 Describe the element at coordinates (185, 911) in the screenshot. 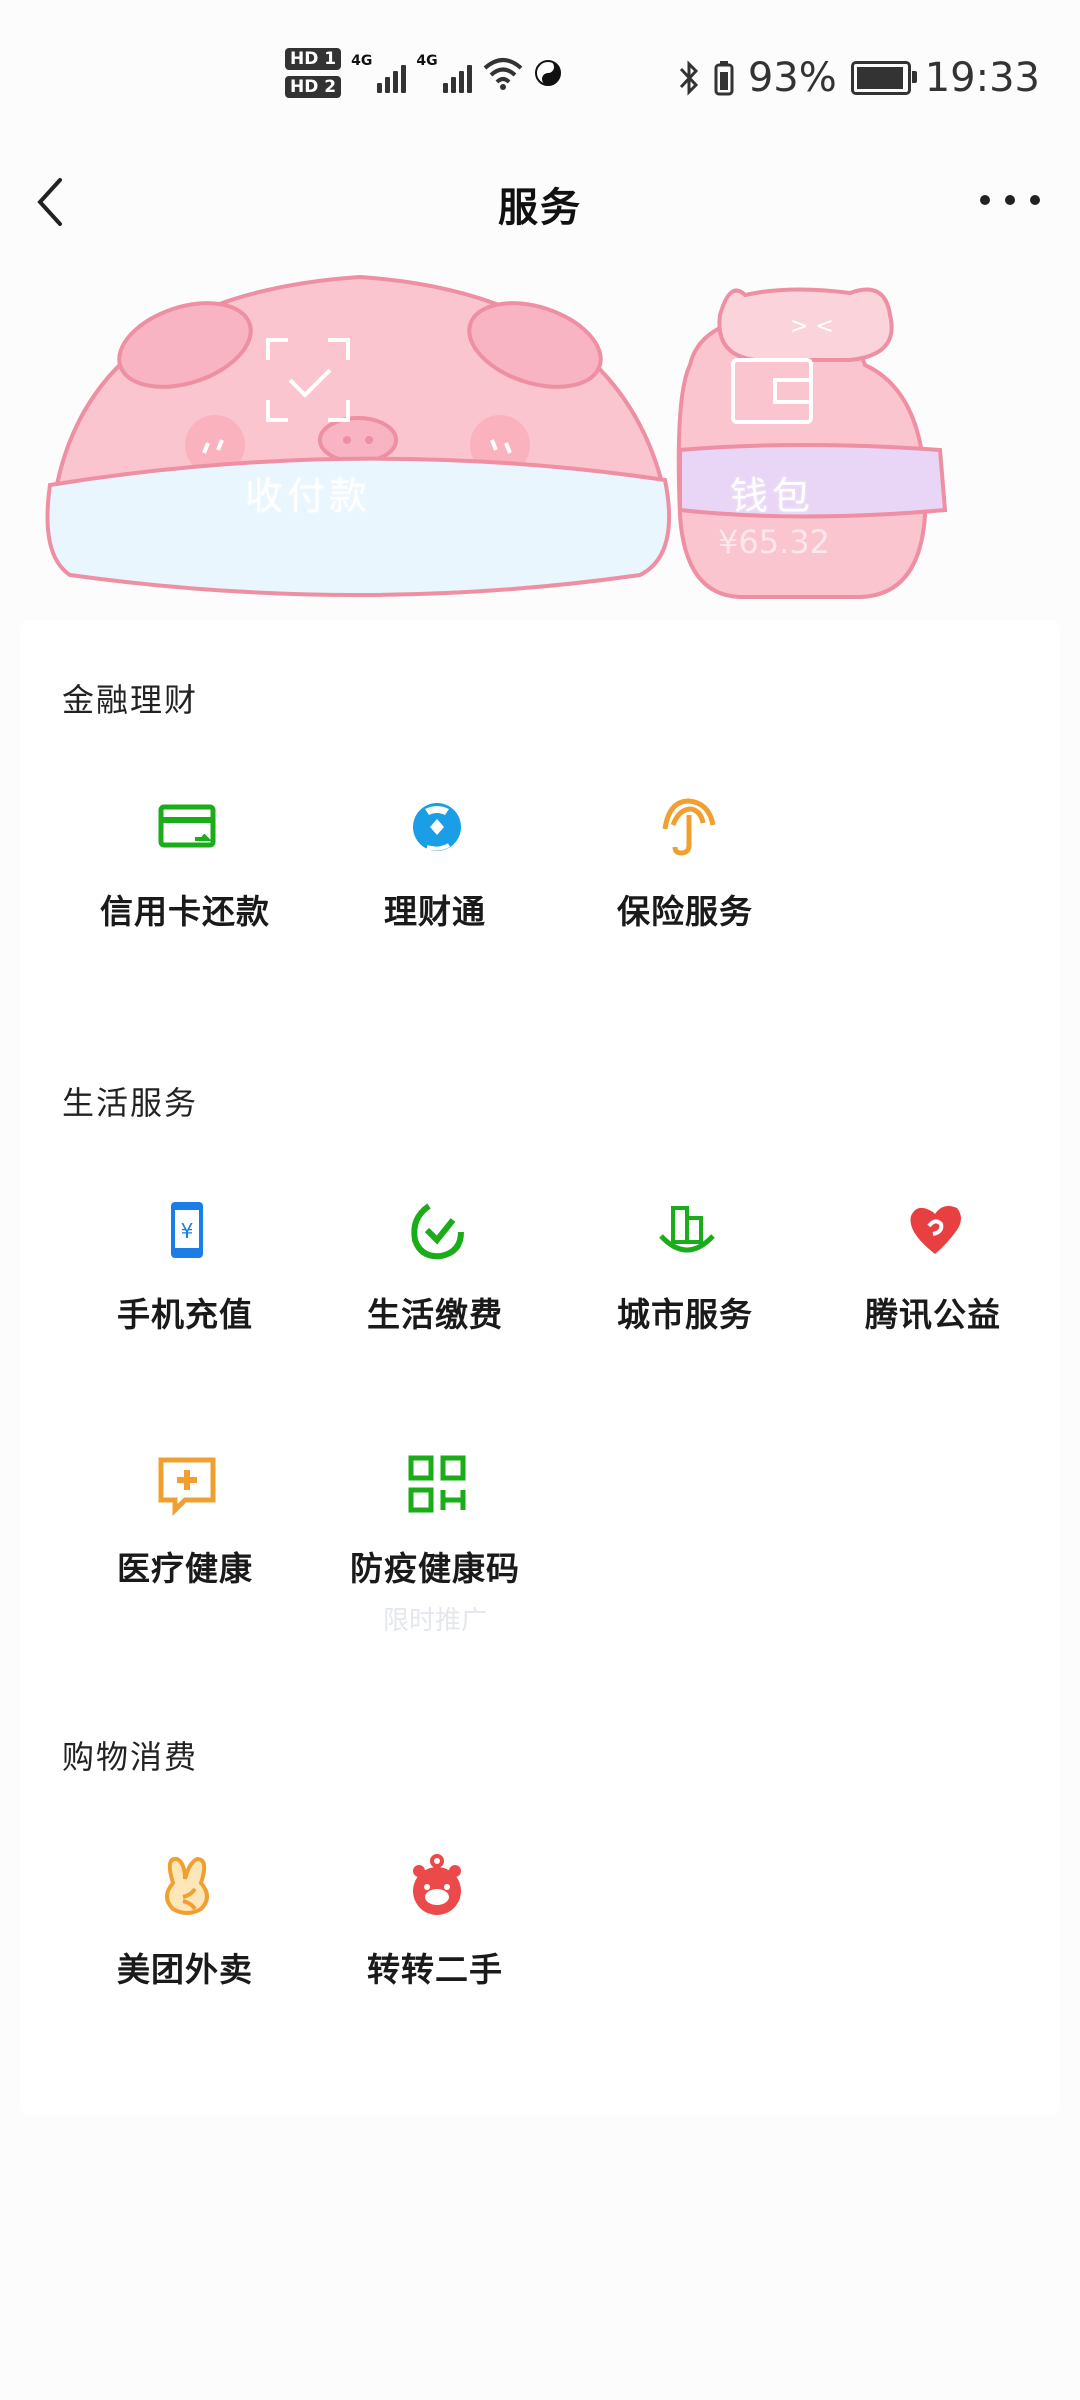

I see `service-label: 信用卡还款` at that location.